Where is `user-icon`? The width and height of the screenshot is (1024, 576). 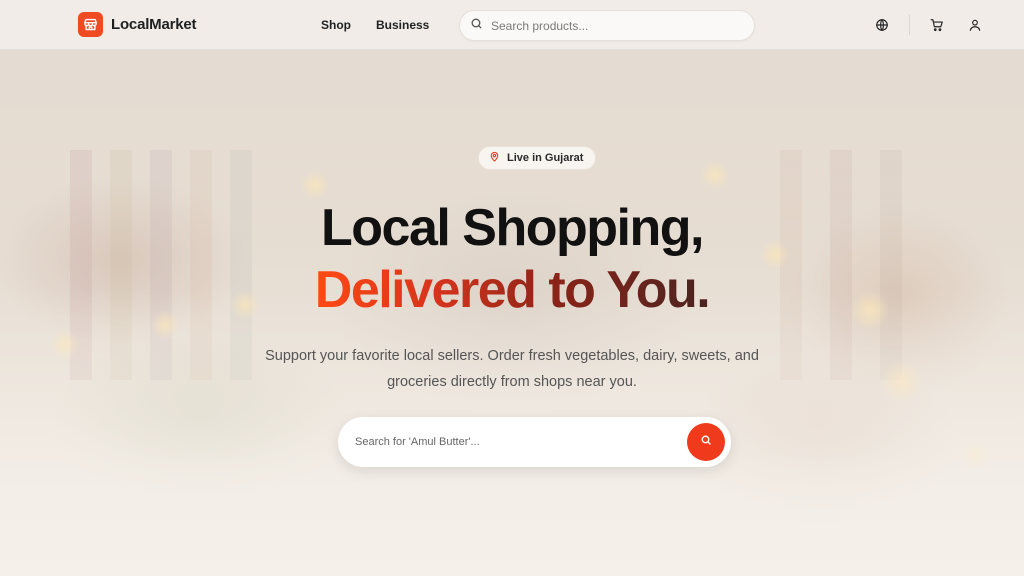 user-icon is located at coordinates (975, 25).